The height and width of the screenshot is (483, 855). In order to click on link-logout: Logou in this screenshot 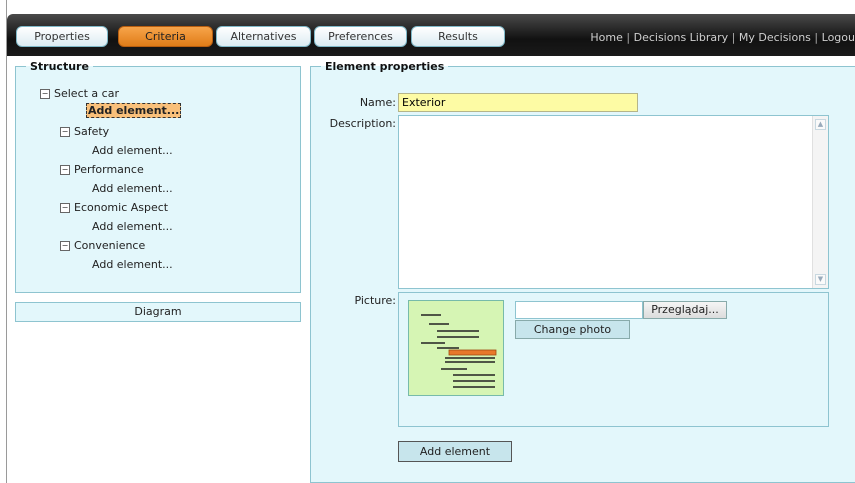, I will do `click(838, 37)`.